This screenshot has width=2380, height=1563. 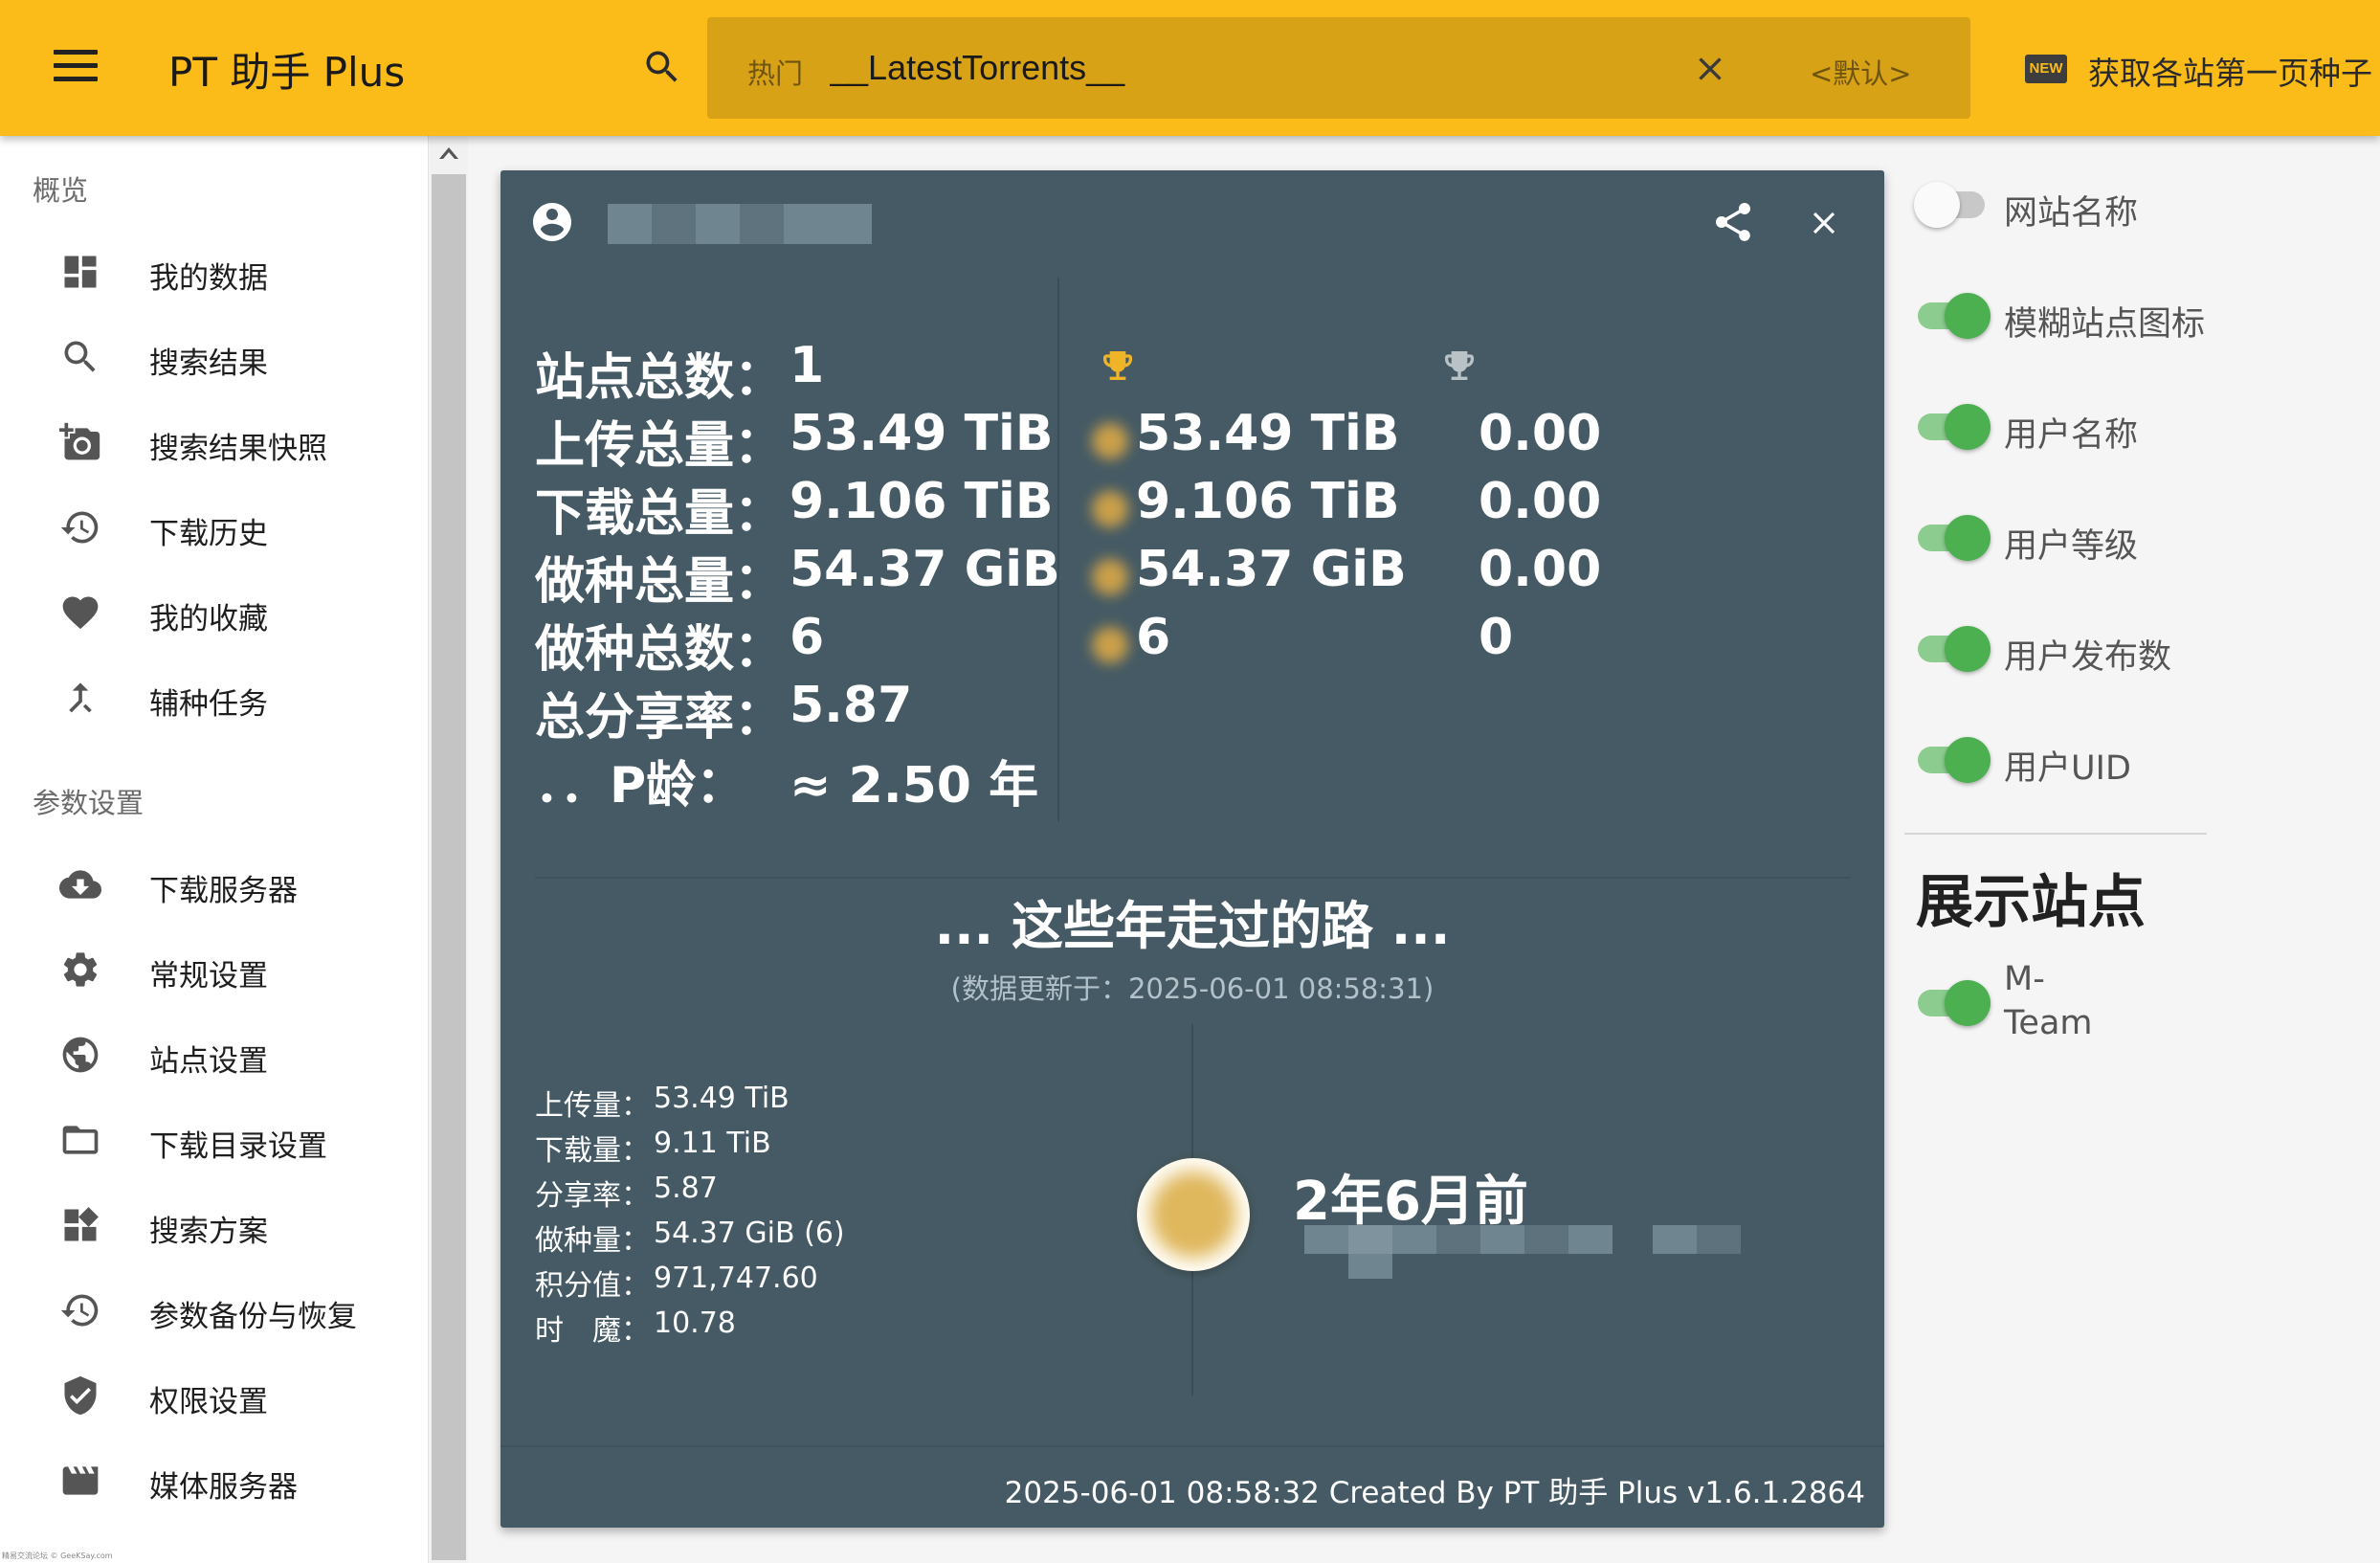 I want to click on toggle-user-name: 用户名称, so click(x=2134, y=427).